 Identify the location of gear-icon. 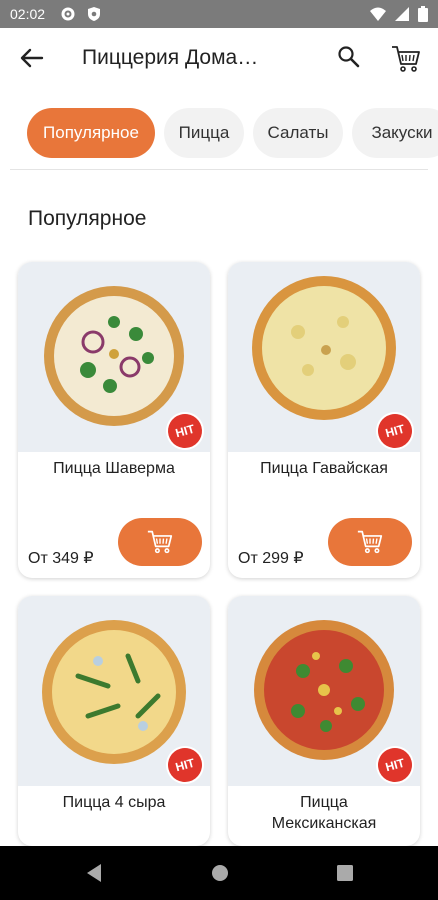
(68, 14).